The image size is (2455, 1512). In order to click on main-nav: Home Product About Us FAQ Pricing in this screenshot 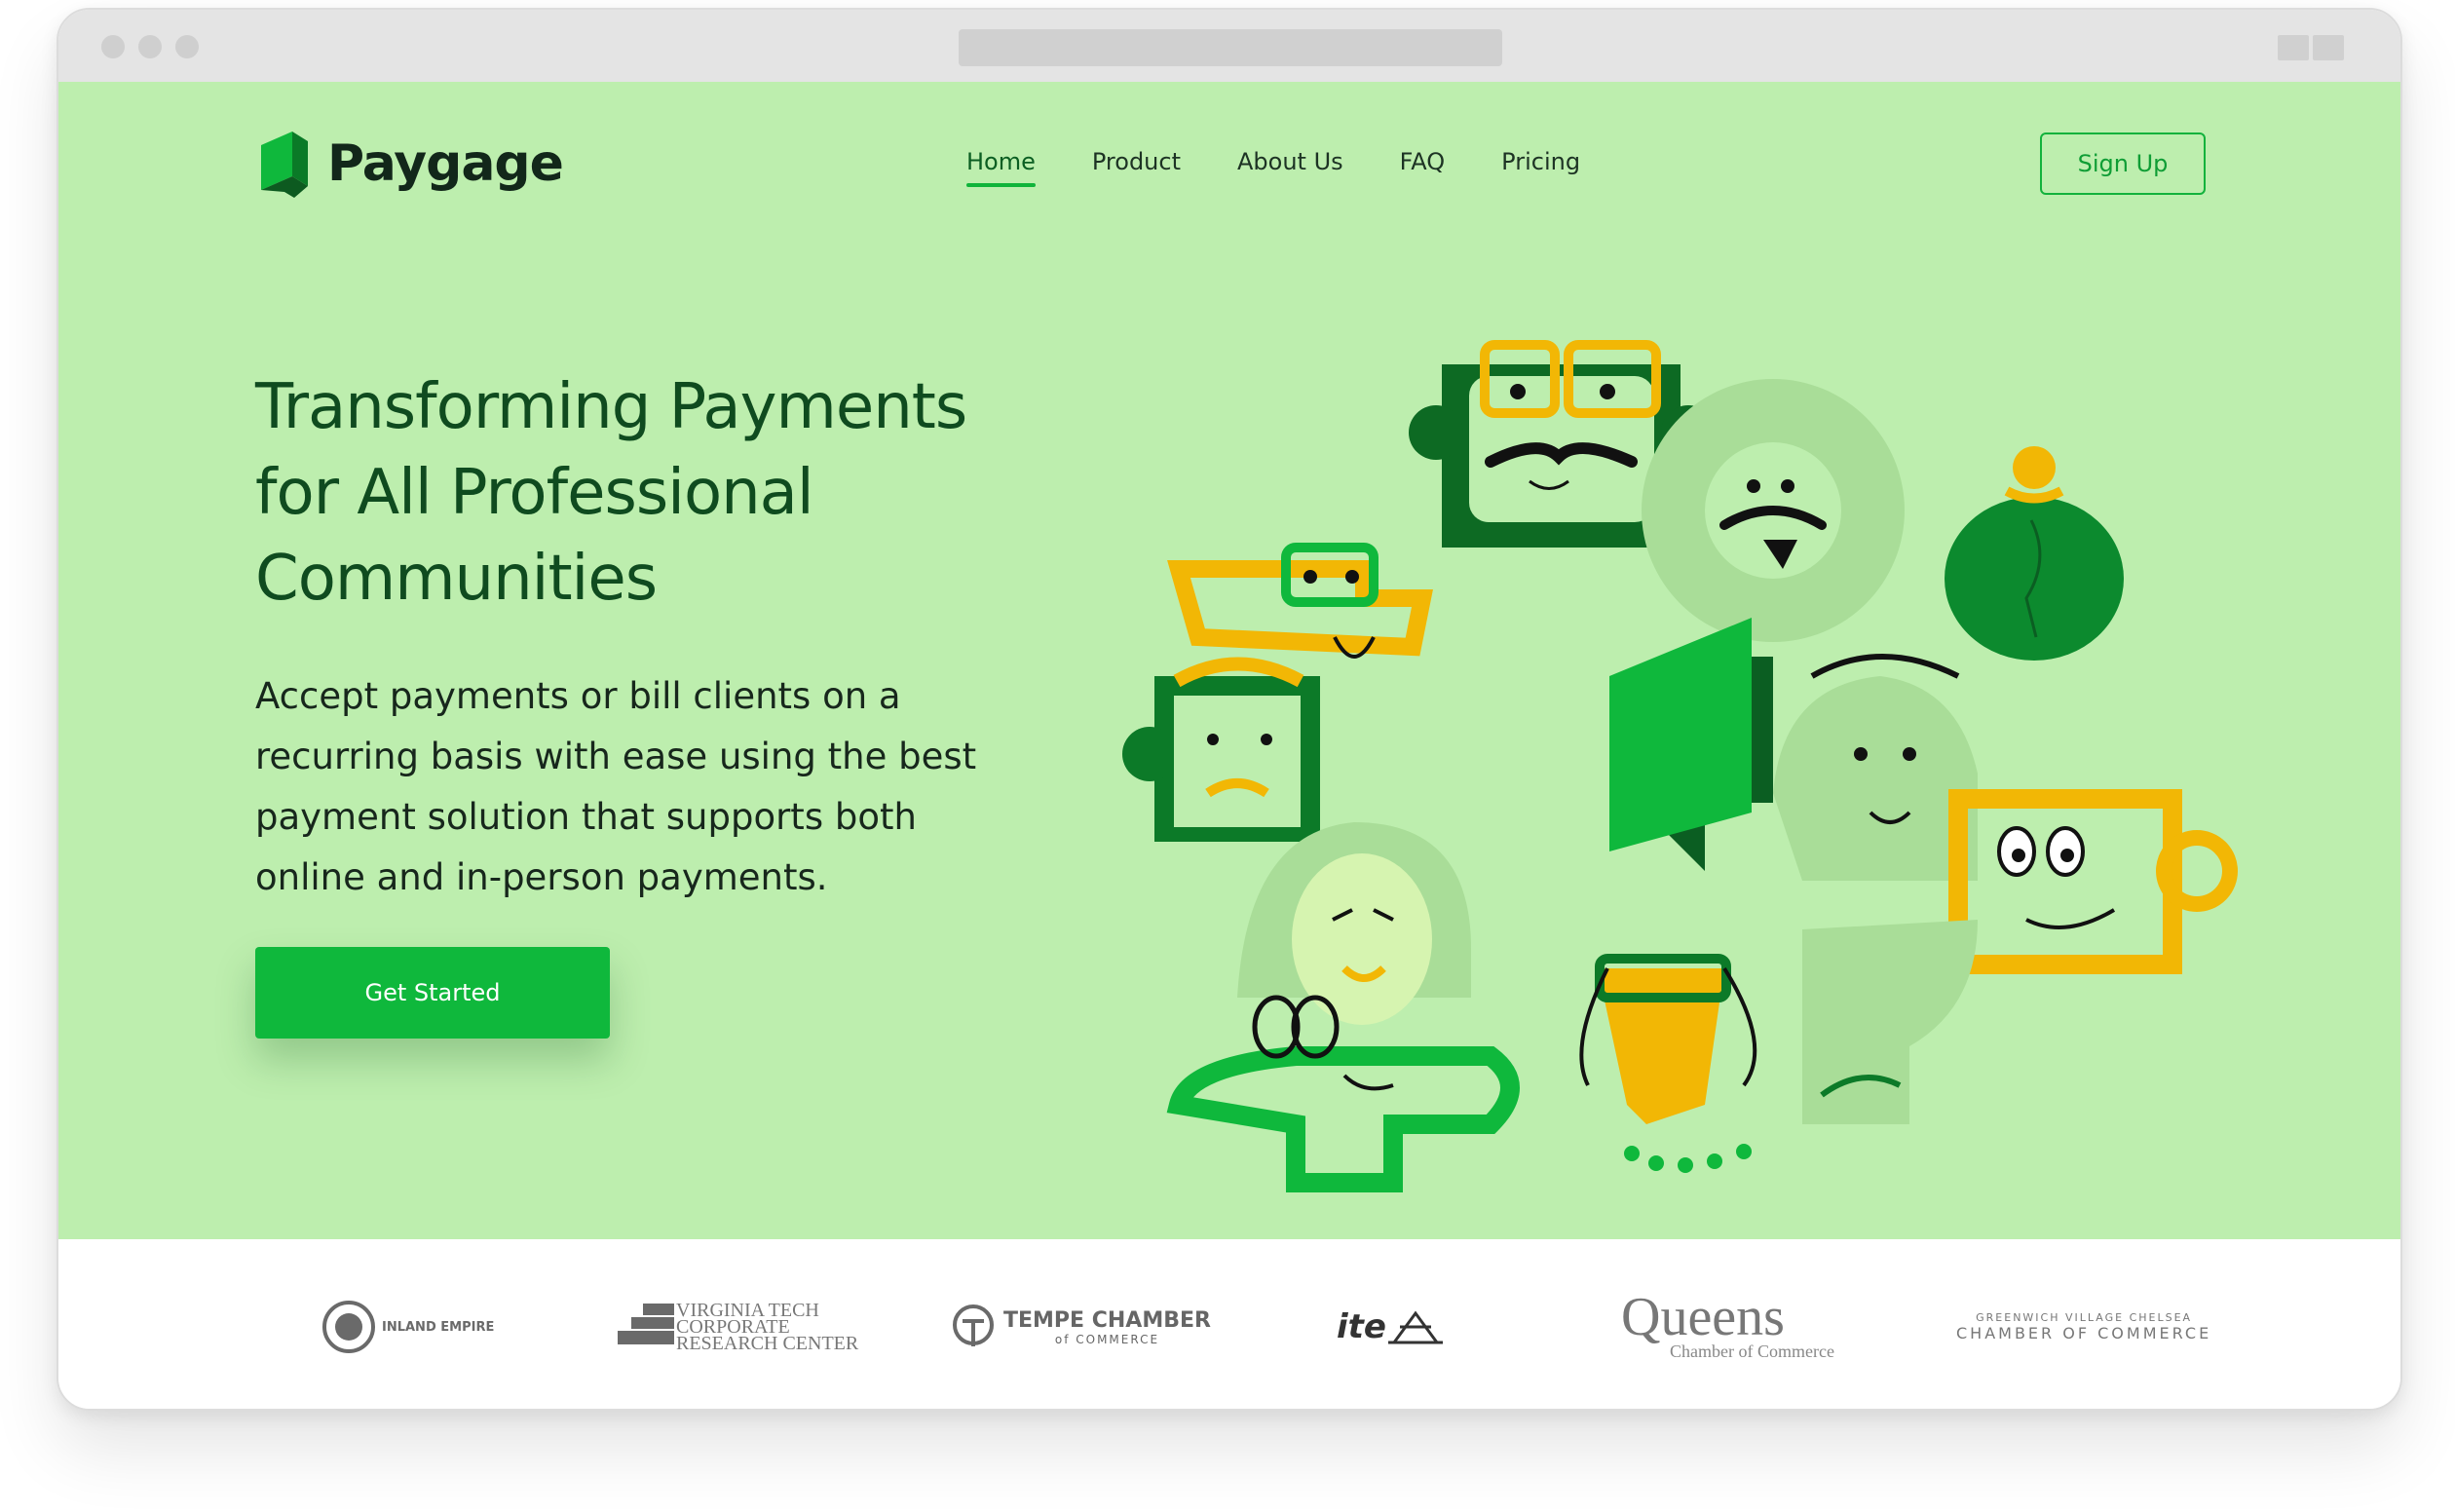, I will do `click(1301, 167)`.